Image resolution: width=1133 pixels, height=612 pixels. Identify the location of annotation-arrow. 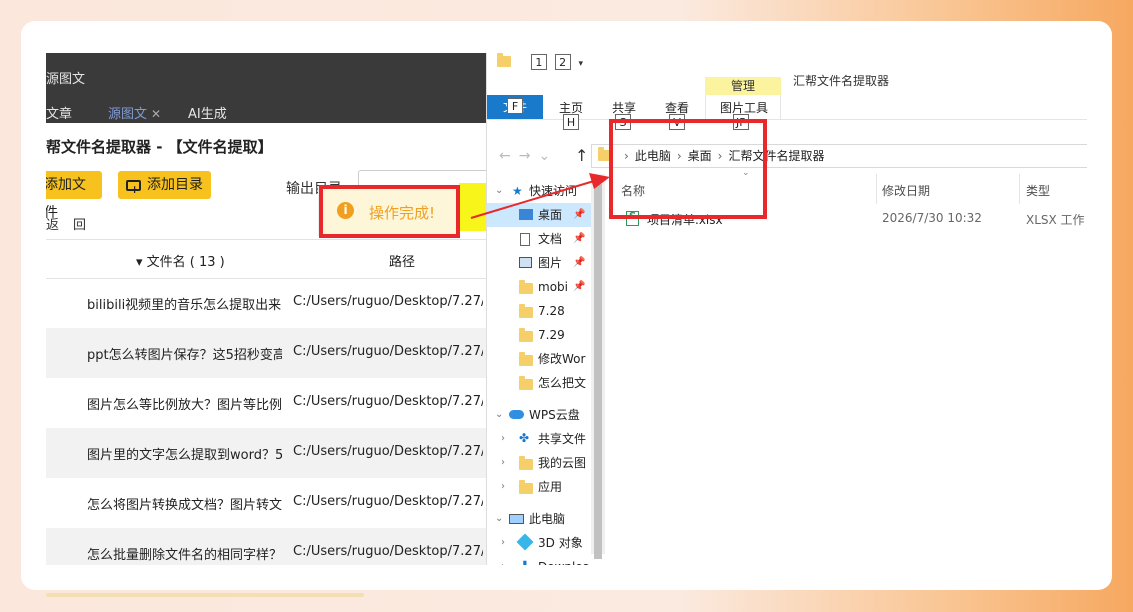
(540, 196).